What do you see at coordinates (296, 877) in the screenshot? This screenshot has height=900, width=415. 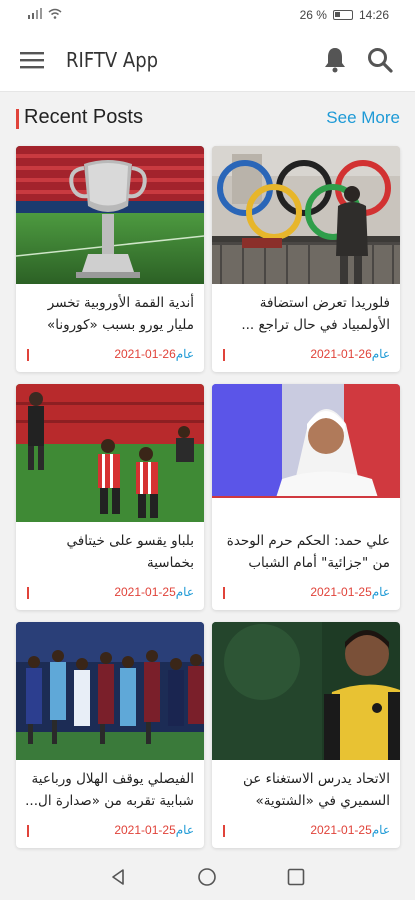 I see `recent-apps-icon` at bounding box center [296, 877].